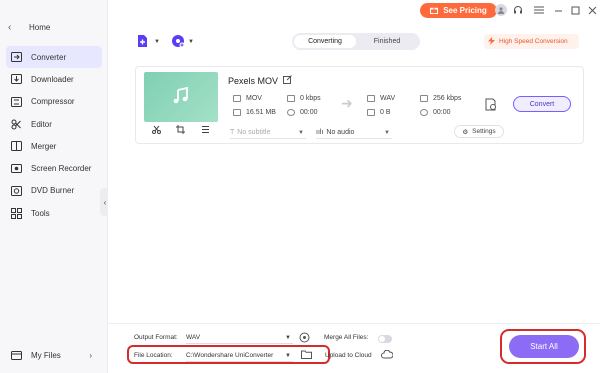  Describe the element at coordinates (440, 98) in the screenshot. I see `target-bitrate: 256 kbps` at that location.